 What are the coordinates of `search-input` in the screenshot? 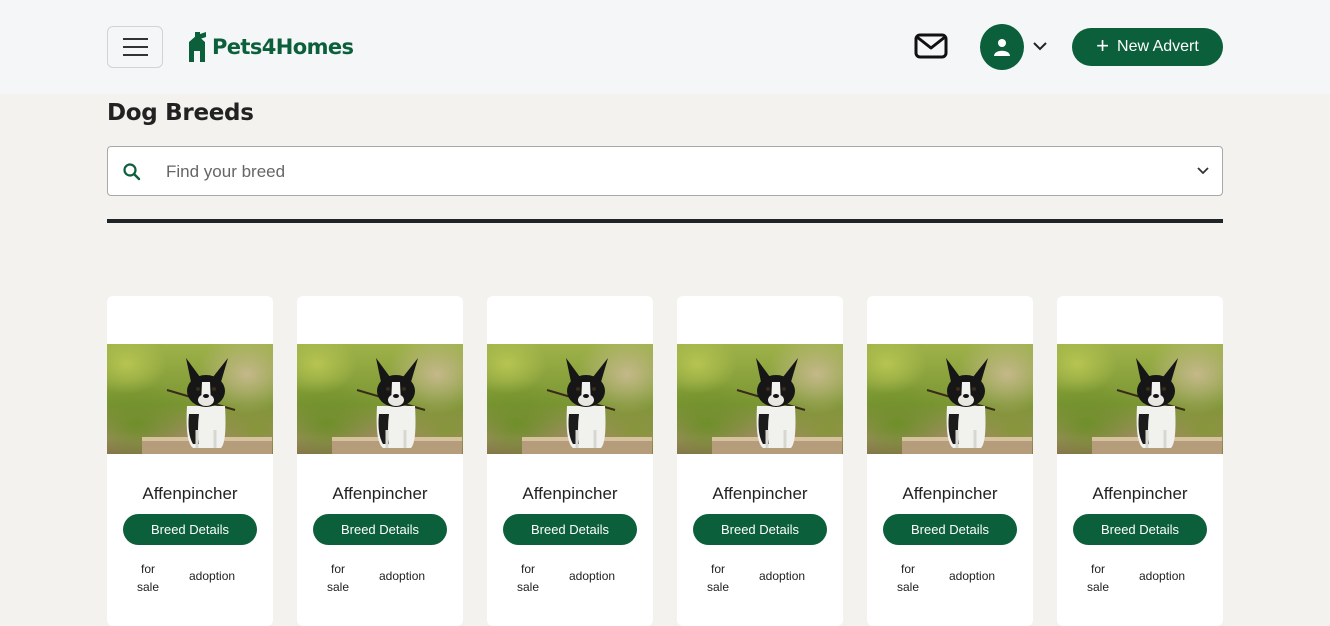 It's located at (656, 172).